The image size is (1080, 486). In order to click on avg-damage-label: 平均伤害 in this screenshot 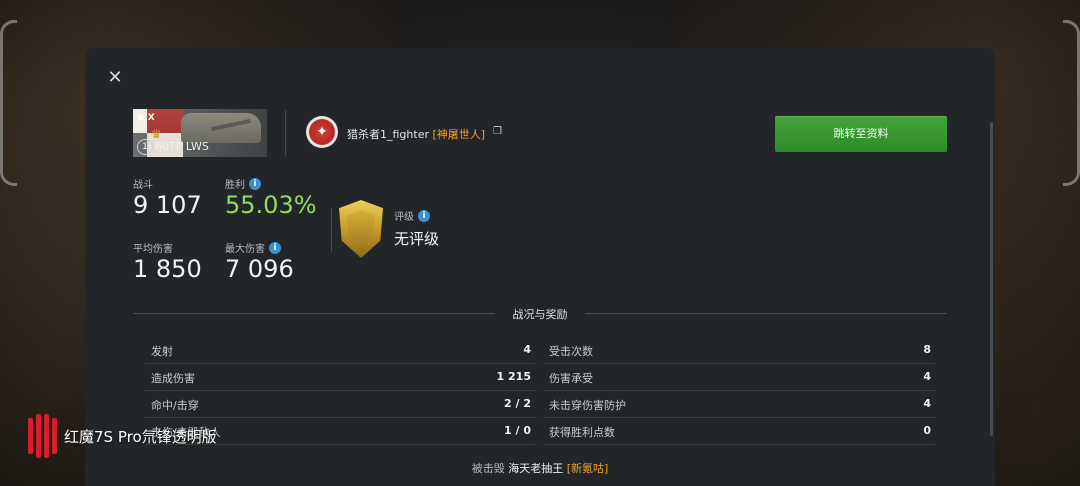, I will do `click(153, 249)`.